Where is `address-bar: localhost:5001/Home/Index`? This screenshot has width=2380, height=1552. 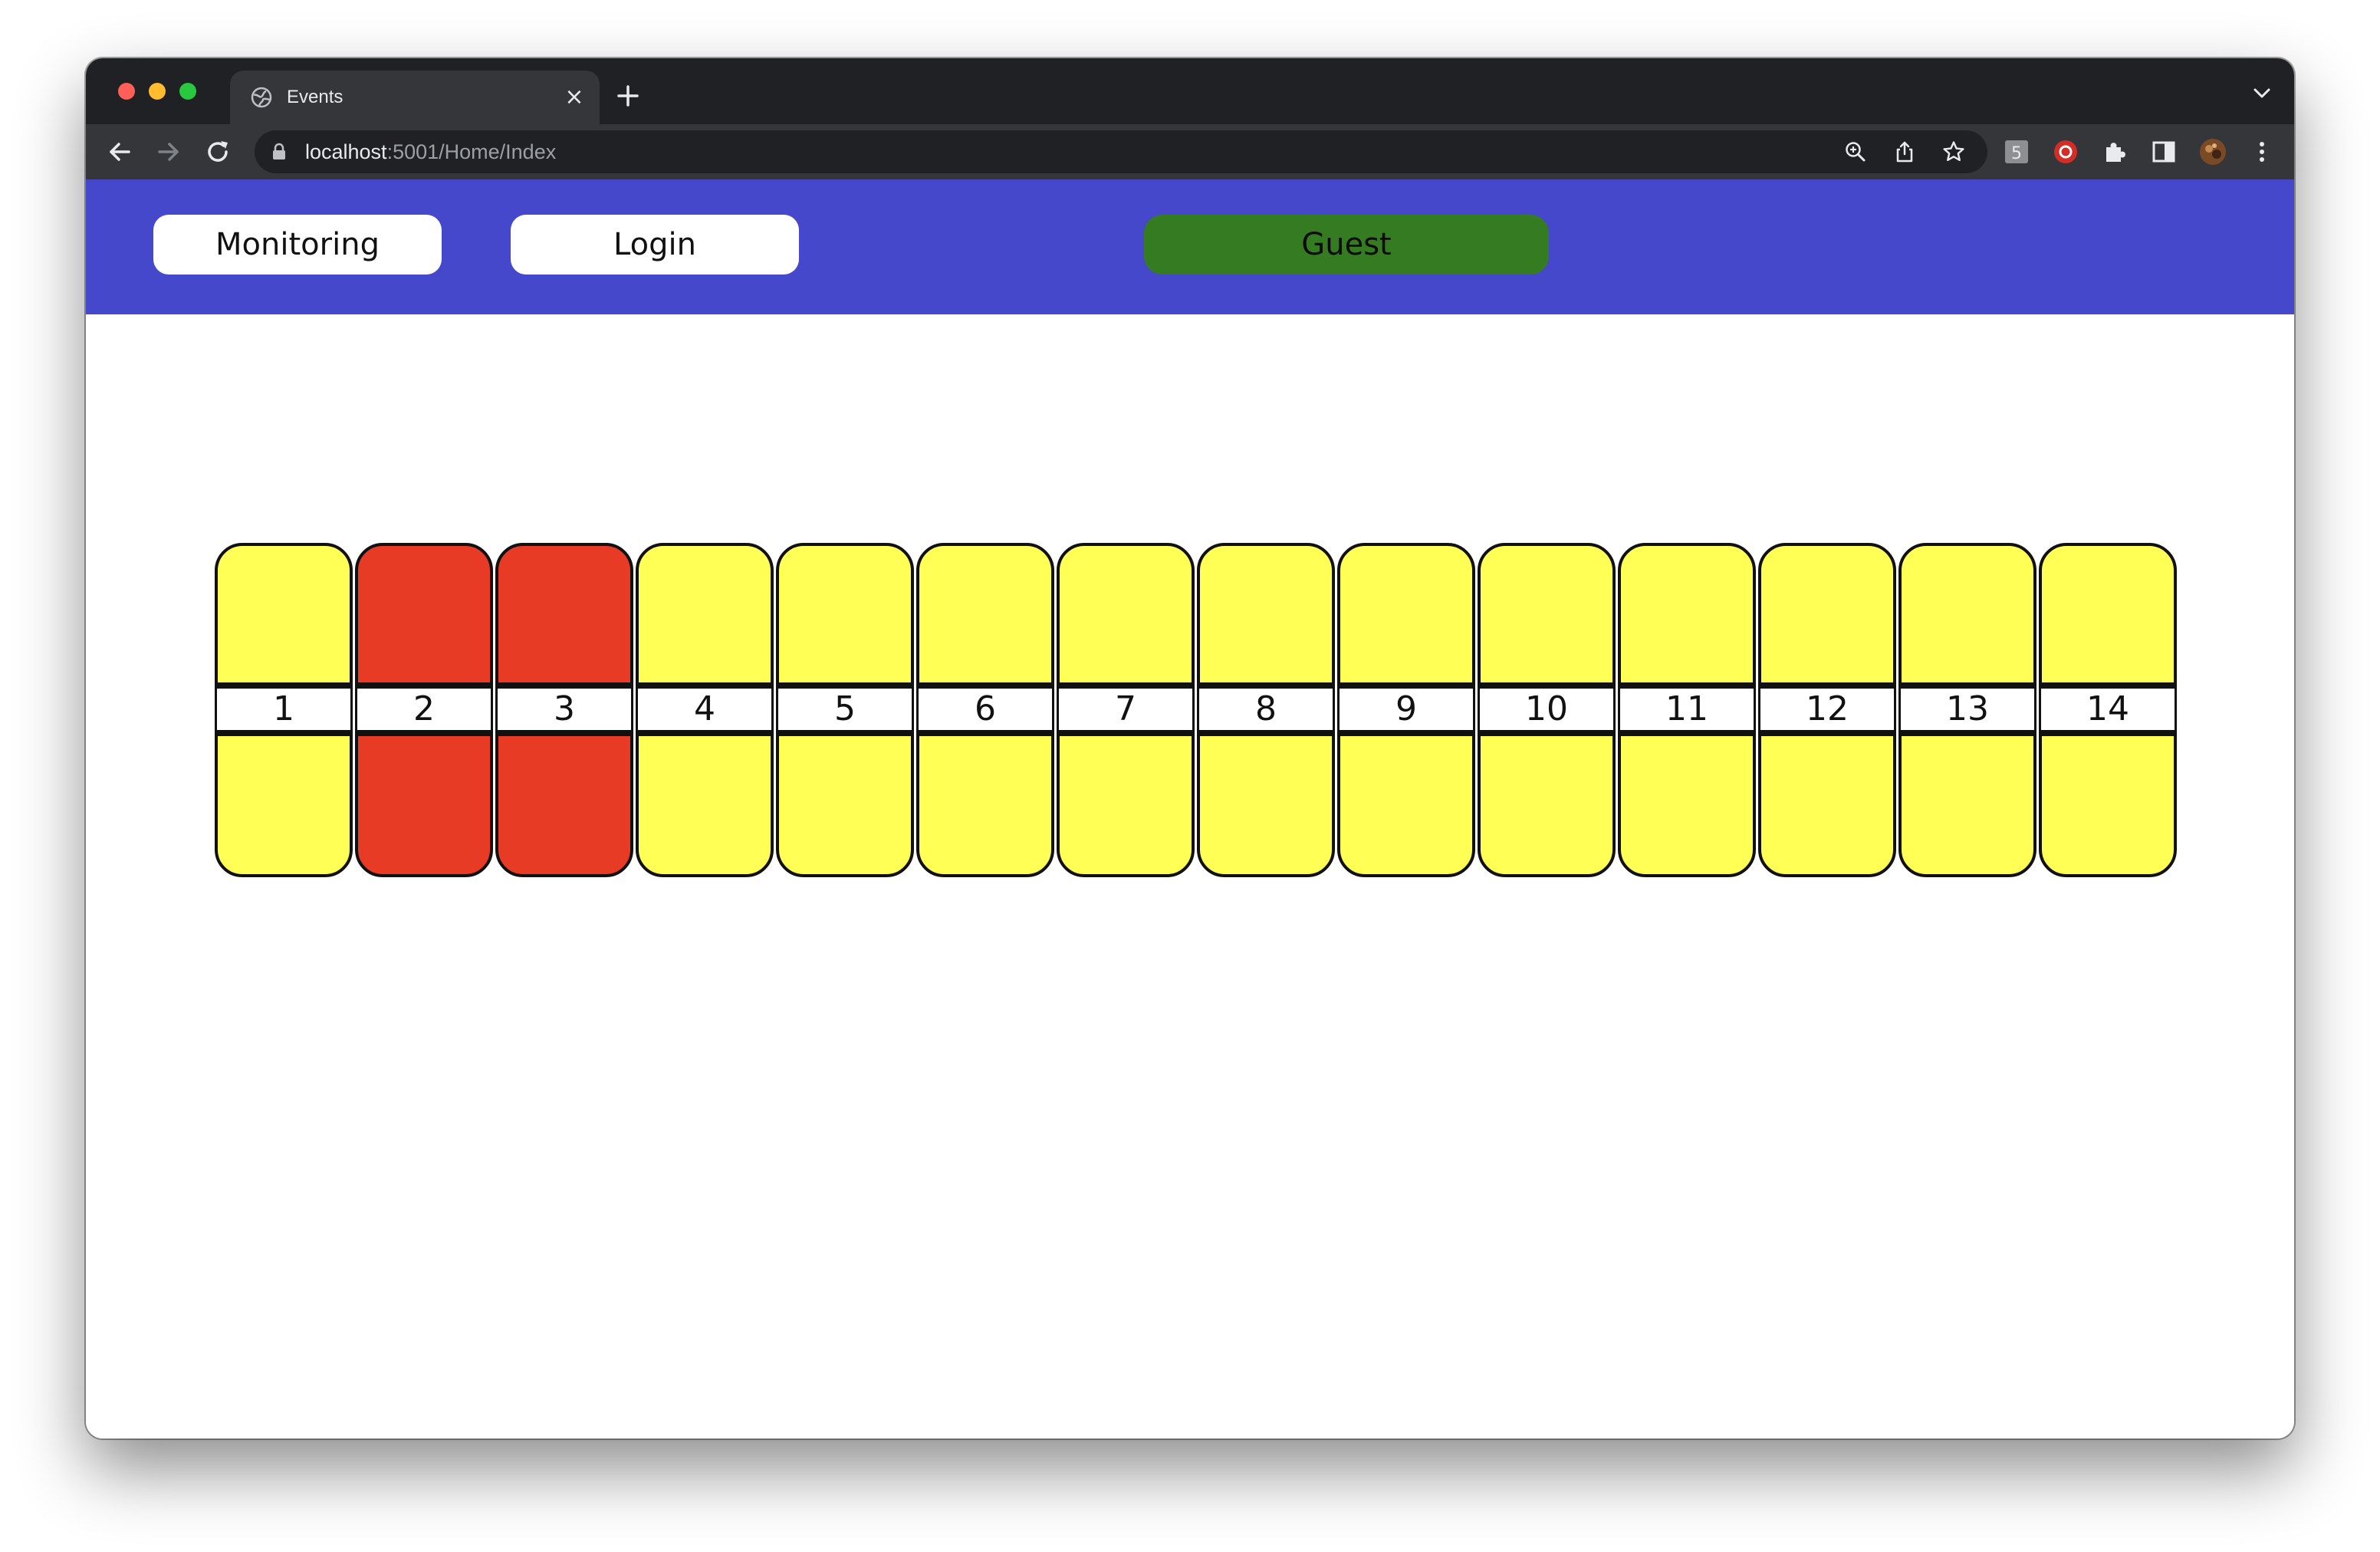
address-bar: localhost:5001/Home/Index is located at coordinates (1121, 151).